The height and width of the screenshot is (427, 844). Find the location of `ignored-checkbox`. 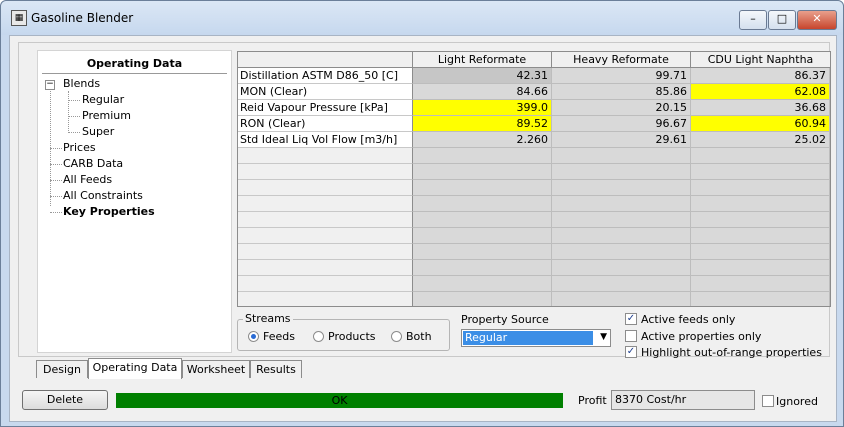

ignored-checkbox is located at coordinates (768, 401).